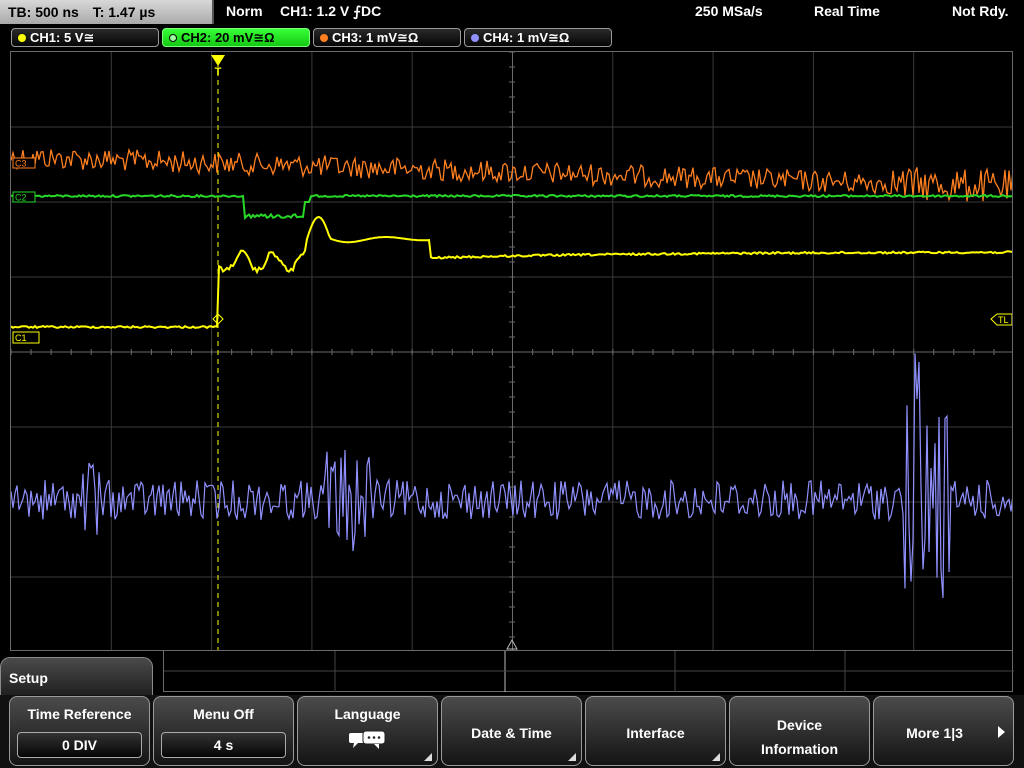 This screenshot has width=1024, height=768. I want to click on channel-tab-ch2: CH2: 20 mV≅Ω, so click(236, 37).